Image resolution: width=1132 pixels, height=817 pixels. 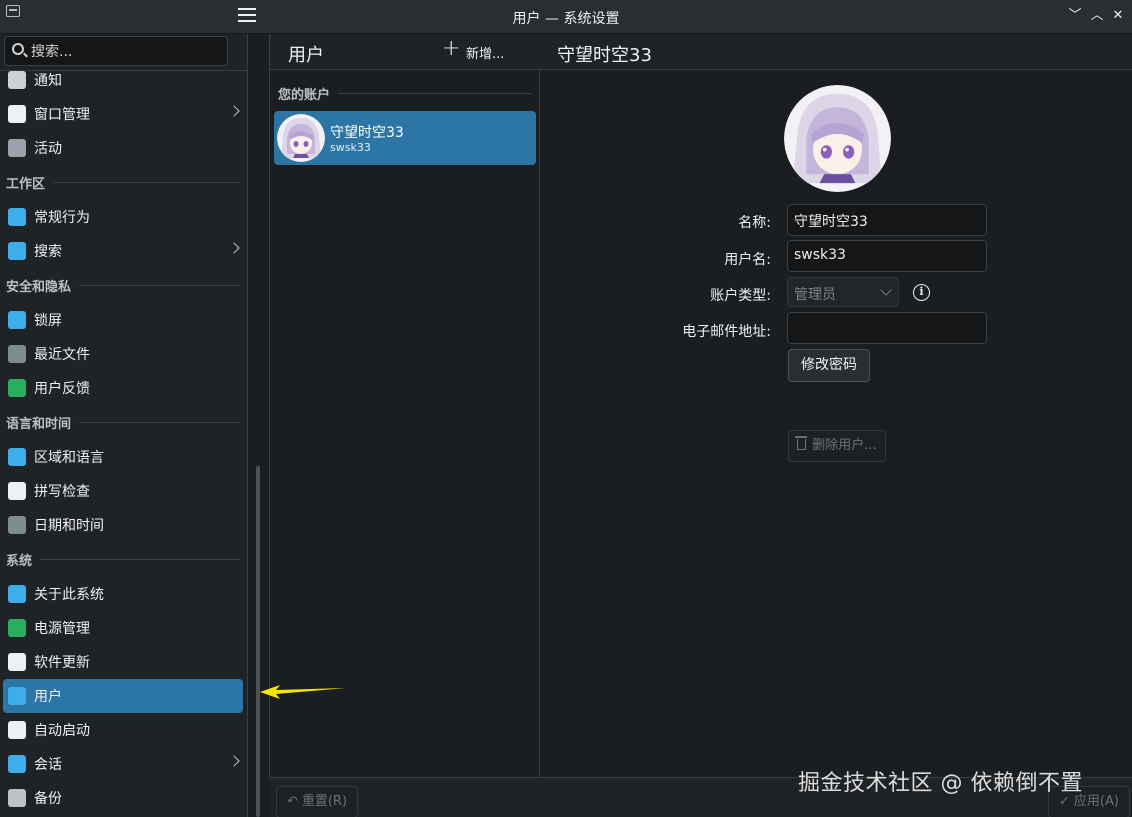 I want to click on username-label: 用户名:, so click(x=747, y=260).